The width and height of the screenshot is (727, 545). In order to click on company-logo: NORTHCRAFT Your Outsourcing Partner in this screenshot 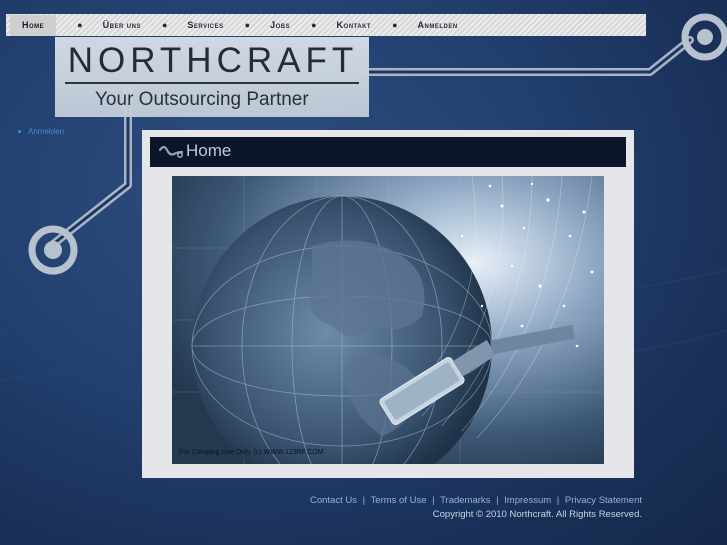, I will do `click(212, 77)`.